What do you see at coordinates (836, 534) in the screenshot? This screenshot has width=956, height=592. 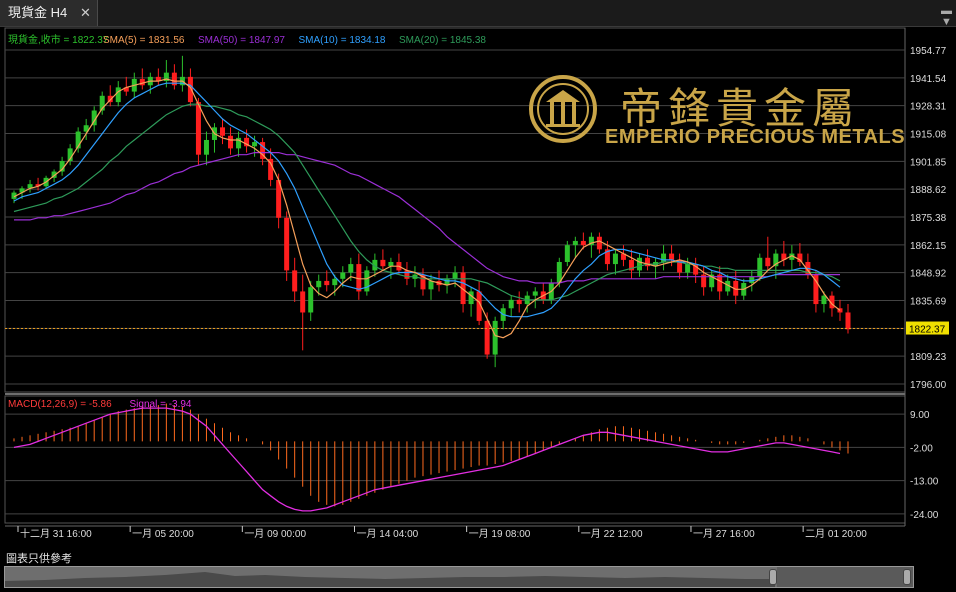 I see `x-tick-label: 二月 01 20:00` at bounding box center [836, 534].